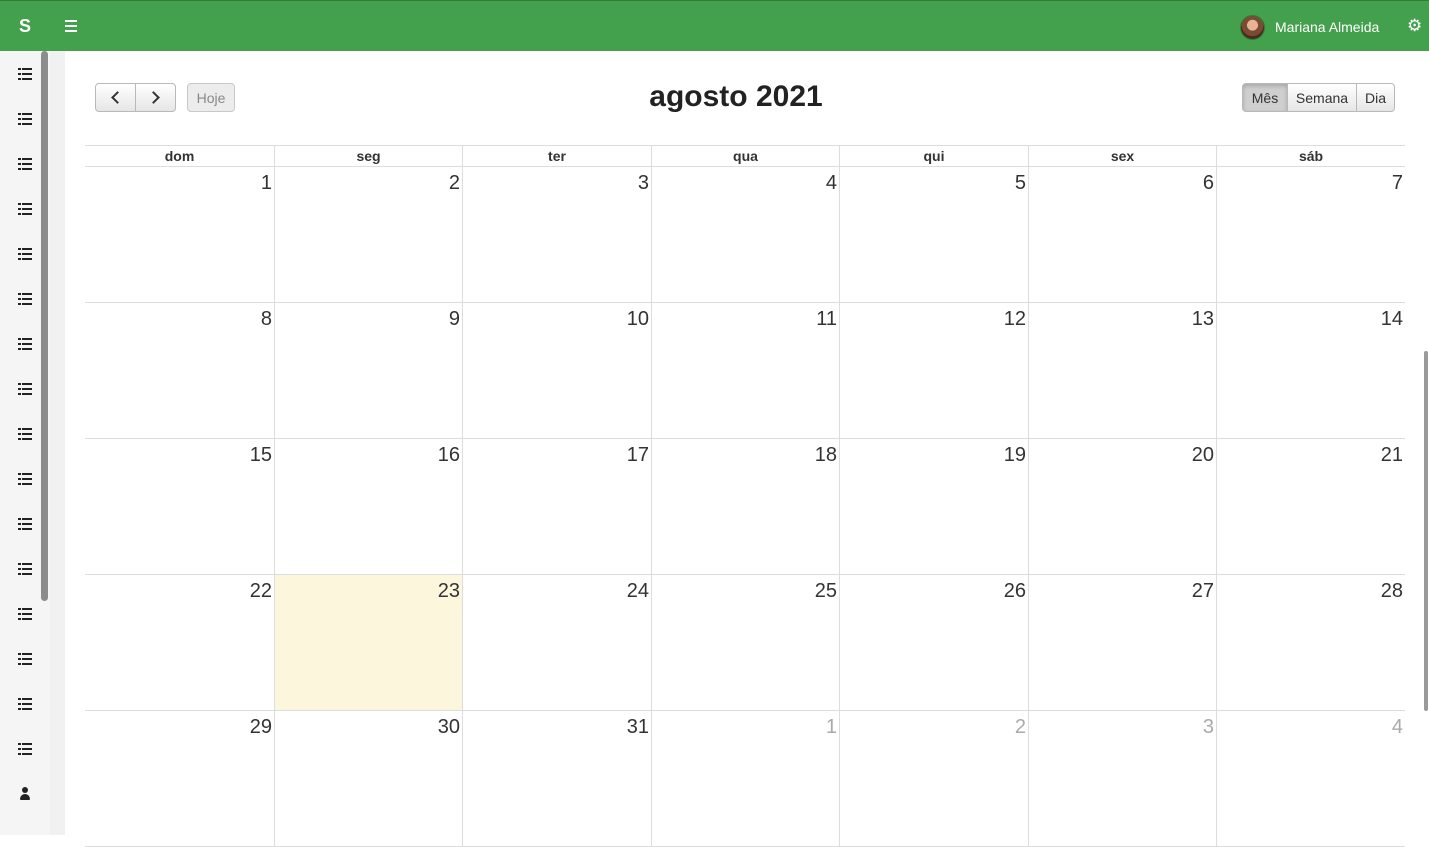 Image resolution: width=1429 pixels, height=847 pixels. I want to click on day-cell: 30, so click(368, 779).